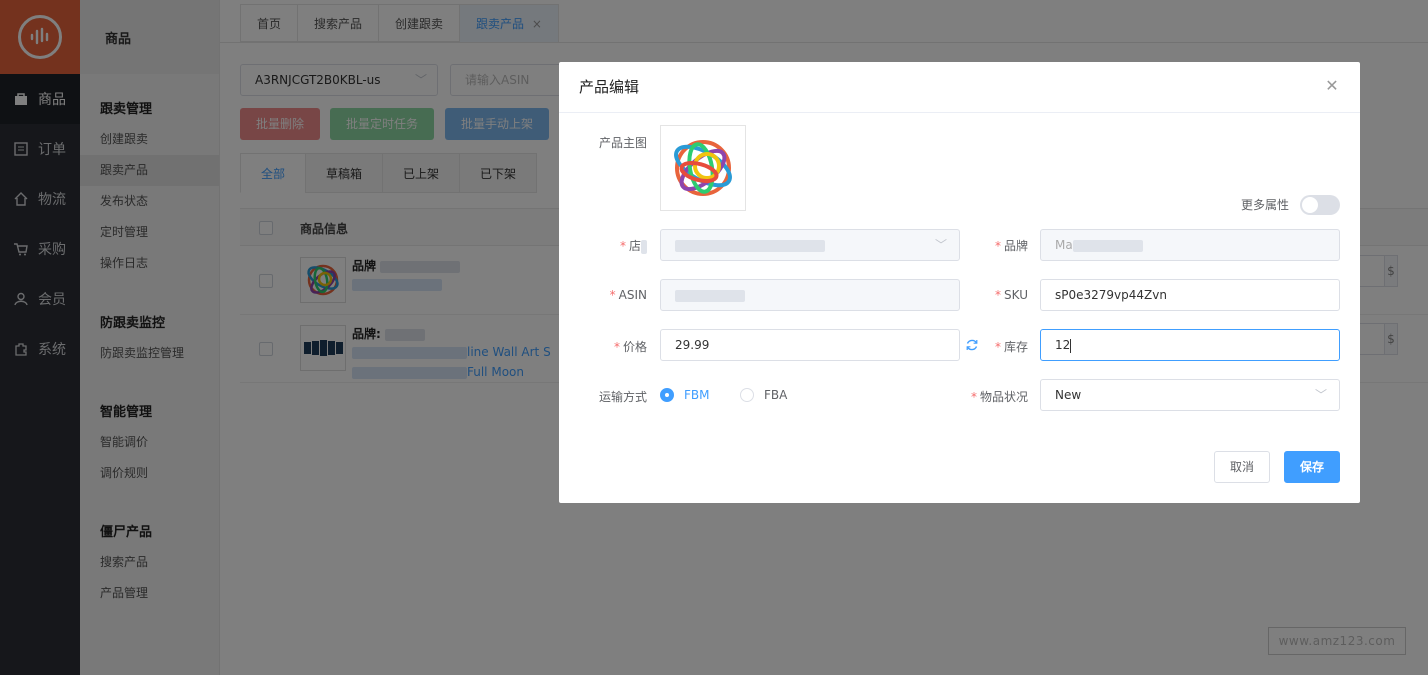  I want to click on radio-fba-label: FBA, so click(775, 395).